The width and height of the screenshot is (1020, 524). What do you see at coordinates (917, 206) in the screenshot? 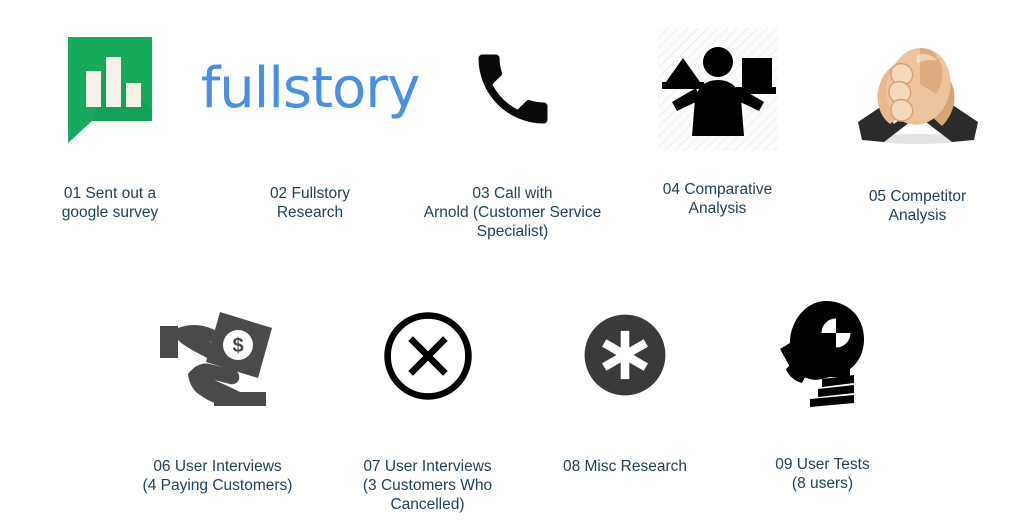
I see `research-item-05-caption: 05 Competitor Analysis` at bounding box center [917, 206].